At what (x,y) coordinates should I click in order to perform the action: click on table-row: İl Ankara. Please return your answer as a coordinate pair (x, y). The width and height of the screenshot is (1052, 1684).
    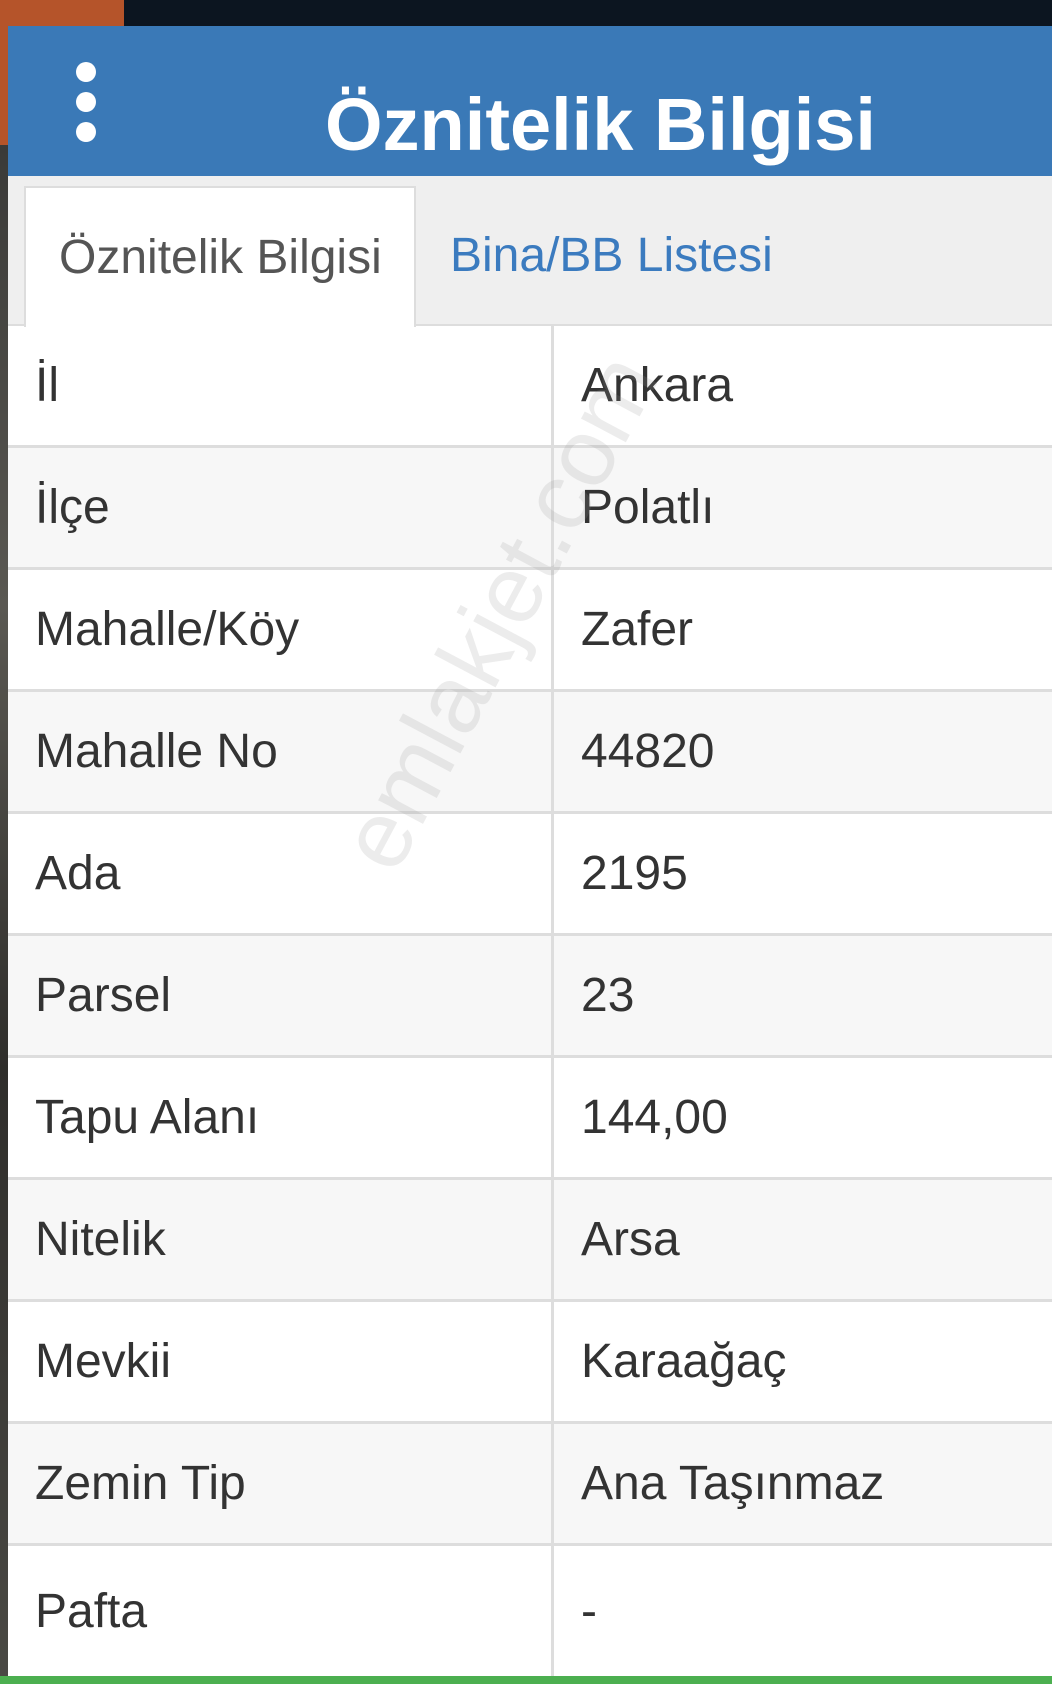
    Looking at the image, I should click on (530, 387).